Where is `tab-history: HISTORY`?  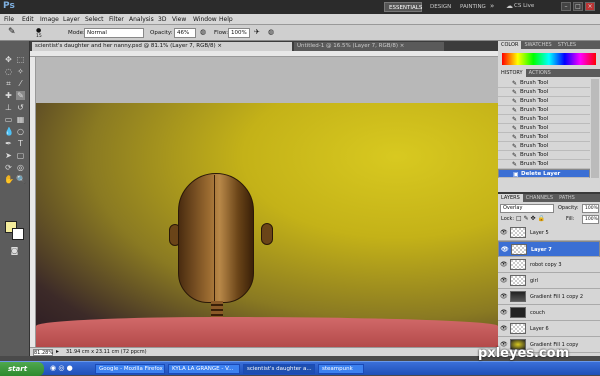 tab-history: HISTORY is located at coordinates (512, 73).